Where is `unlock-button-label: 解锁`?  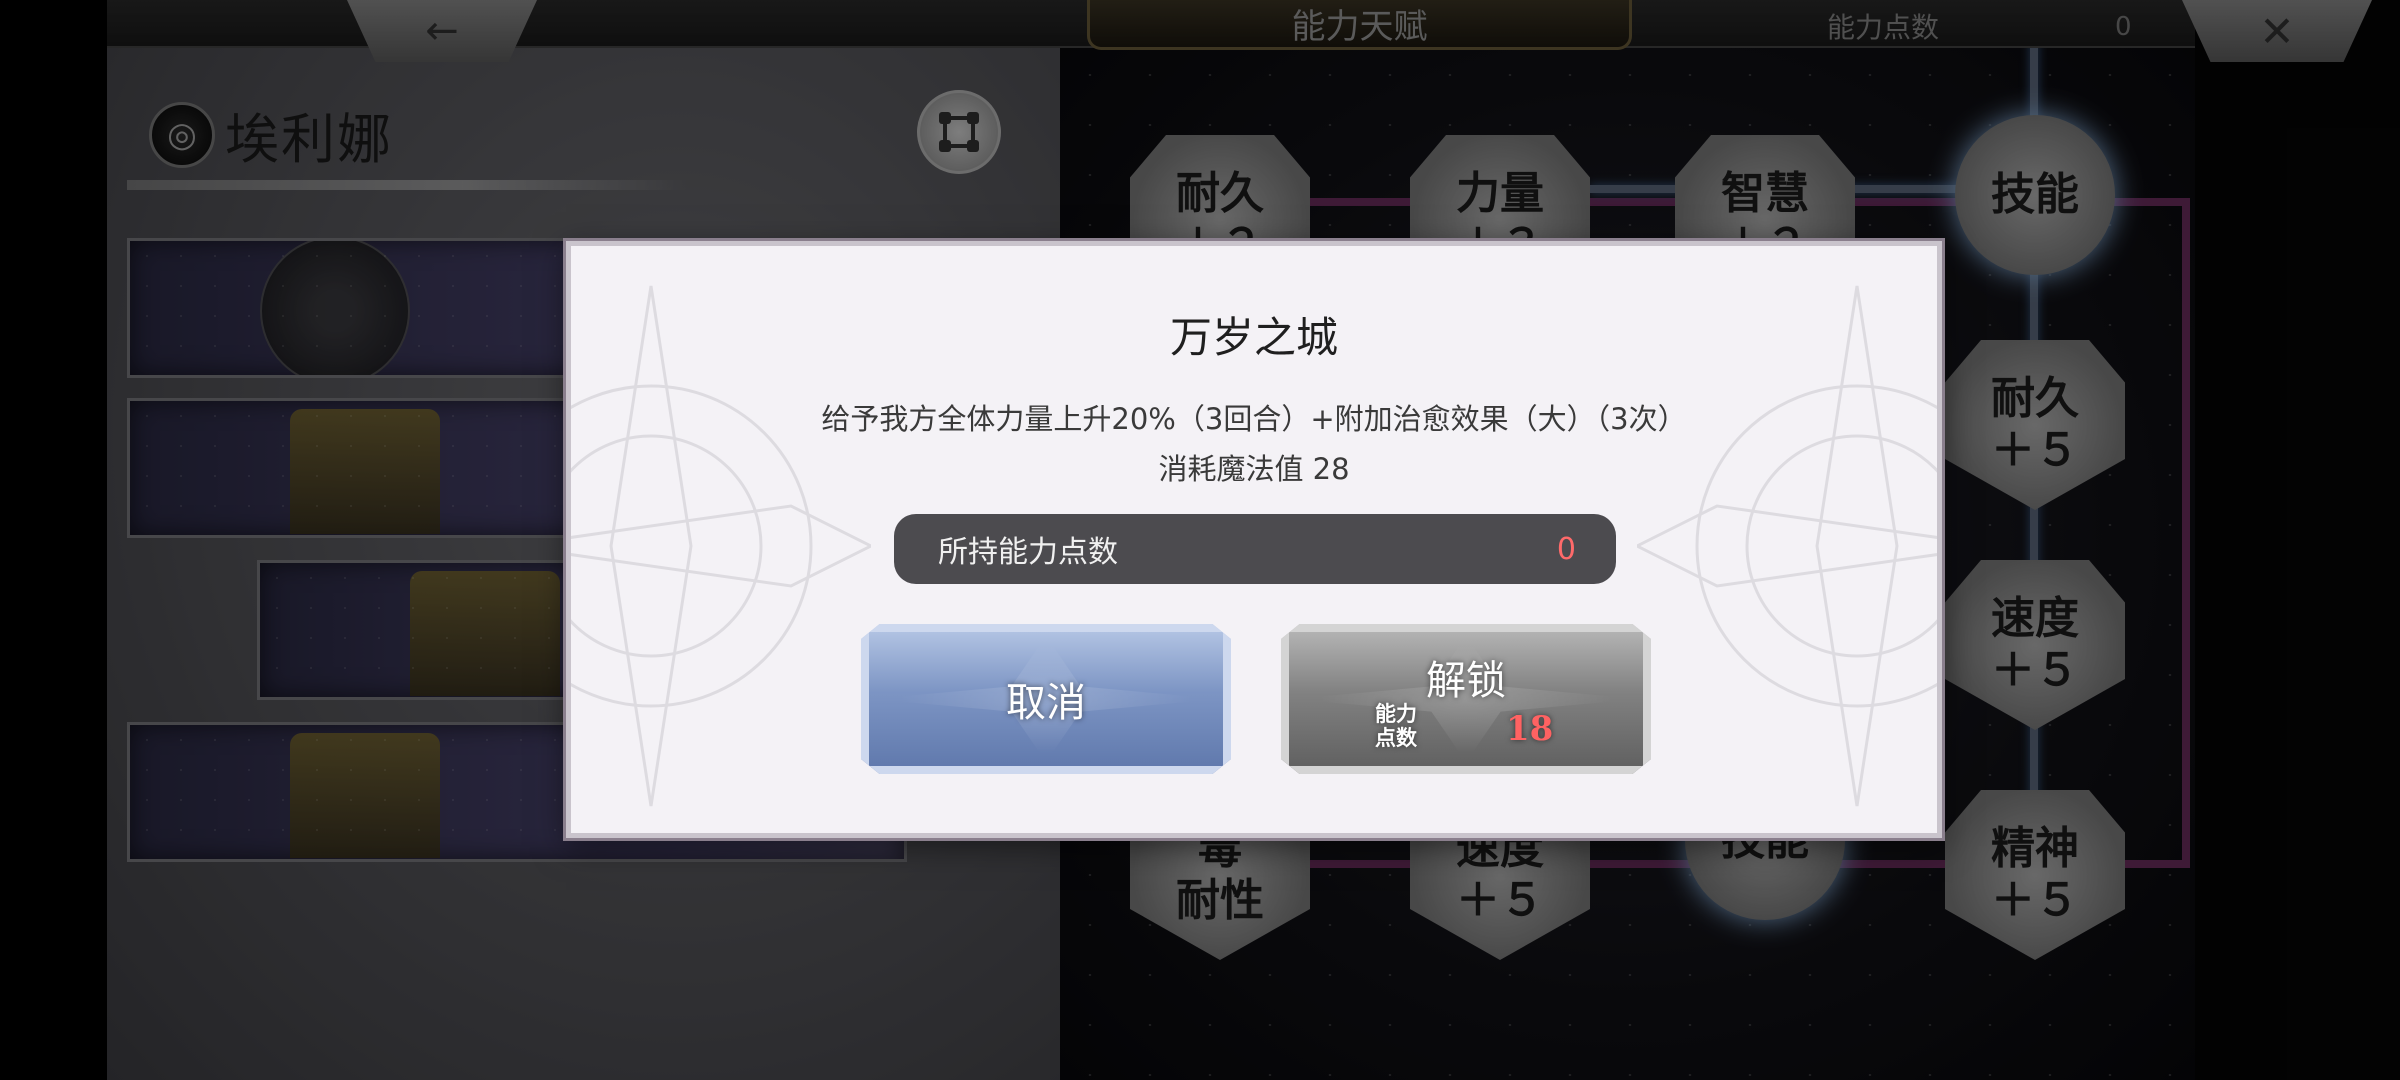
unlock-button-label: 解锁 is located at coordinates (1466, 681).